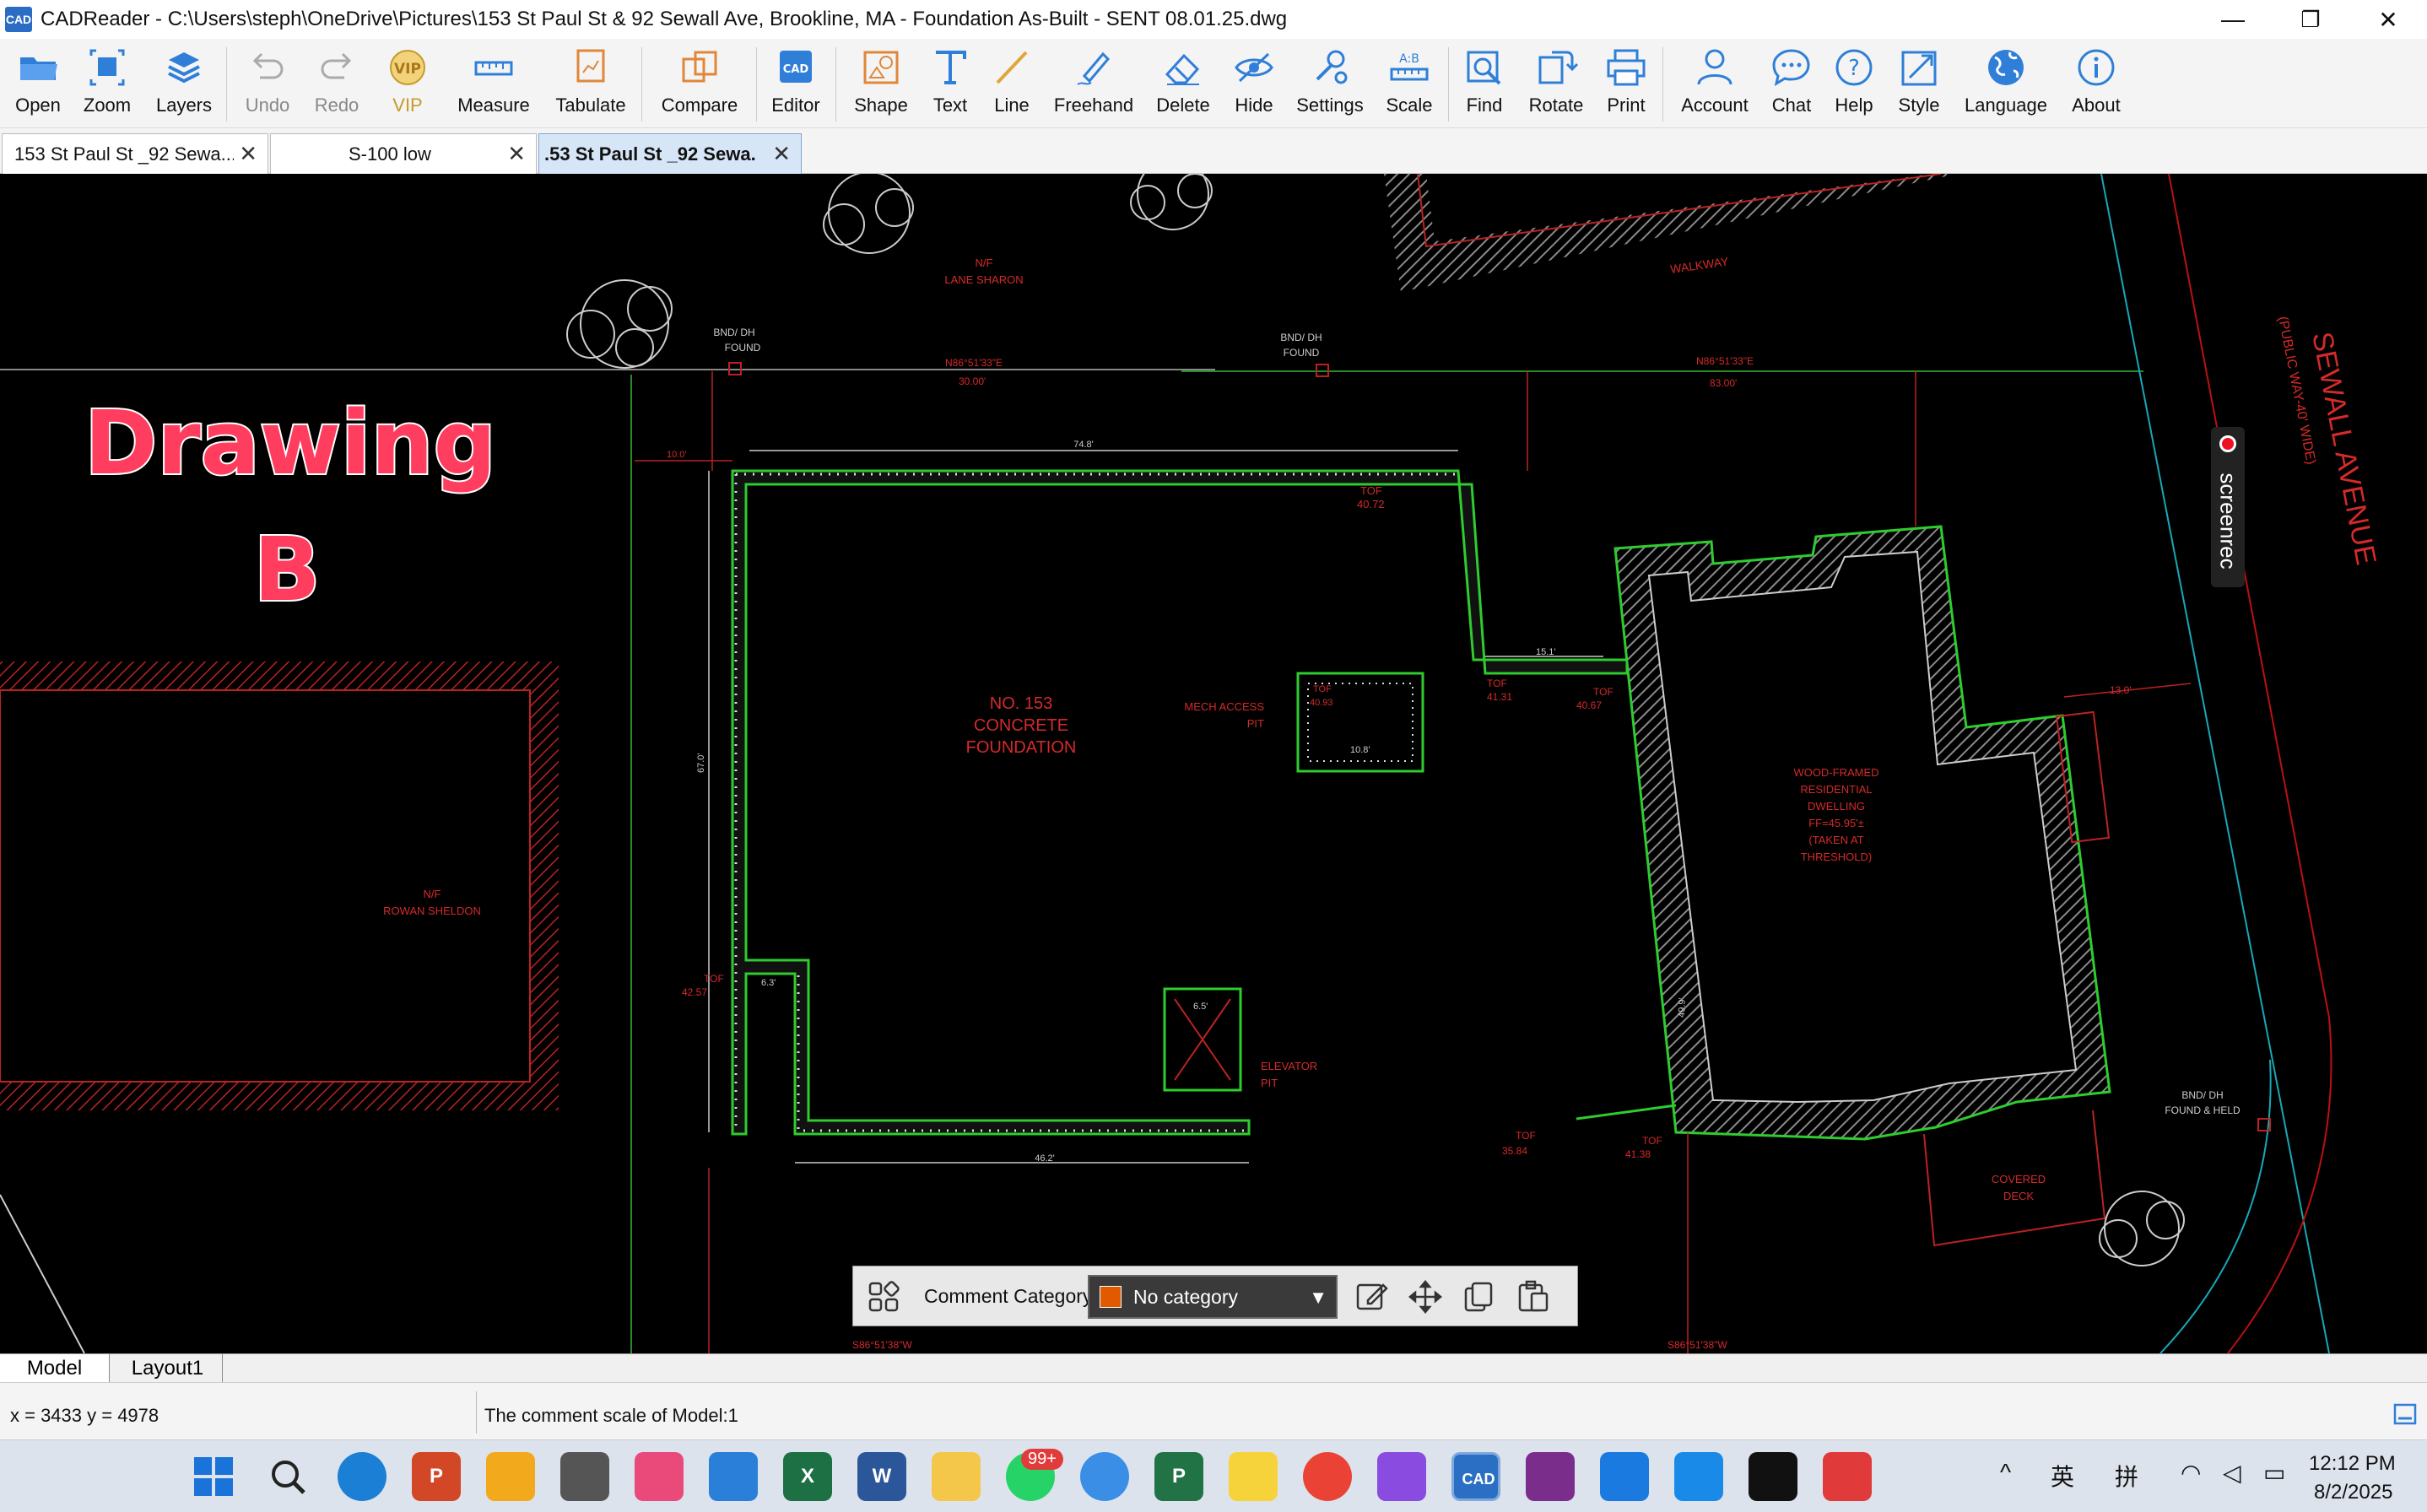 The width and height of the screenshot is (2427, 1512). I want to click on project-icon: P, so click(1178, 1476).